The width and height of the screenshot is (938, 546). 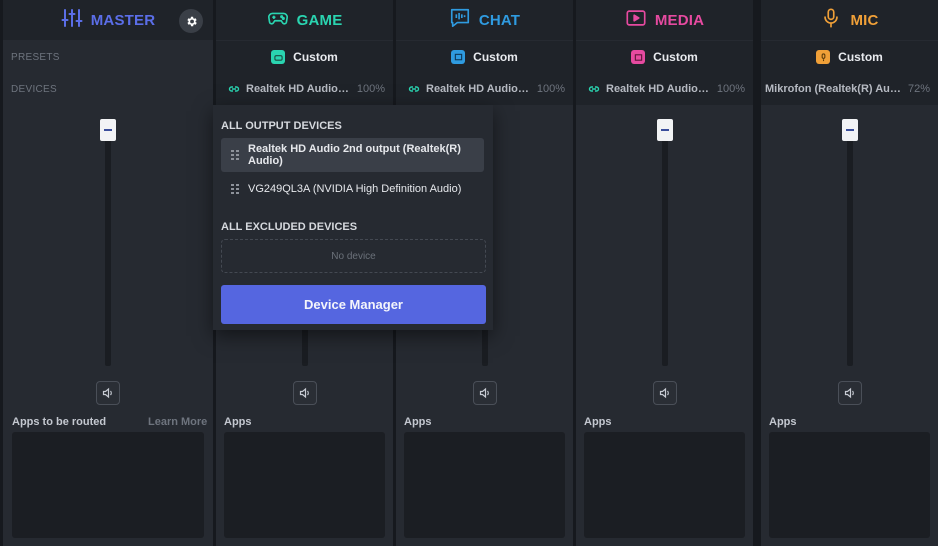 I want to click on devices-label: DEVICES, so click(x=34, y=89).